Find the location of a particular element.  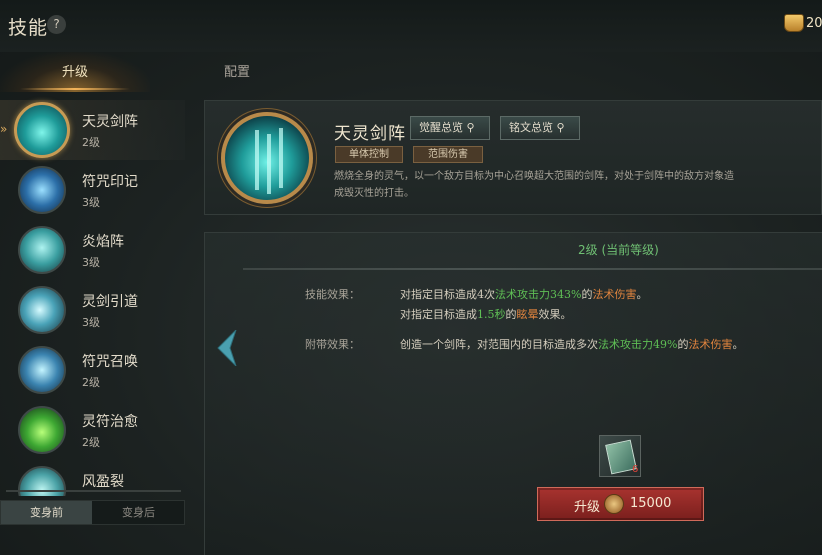

skill-item-fuzhou-yinji: 符咒印记 3级 is located at coordinates (92, 190).